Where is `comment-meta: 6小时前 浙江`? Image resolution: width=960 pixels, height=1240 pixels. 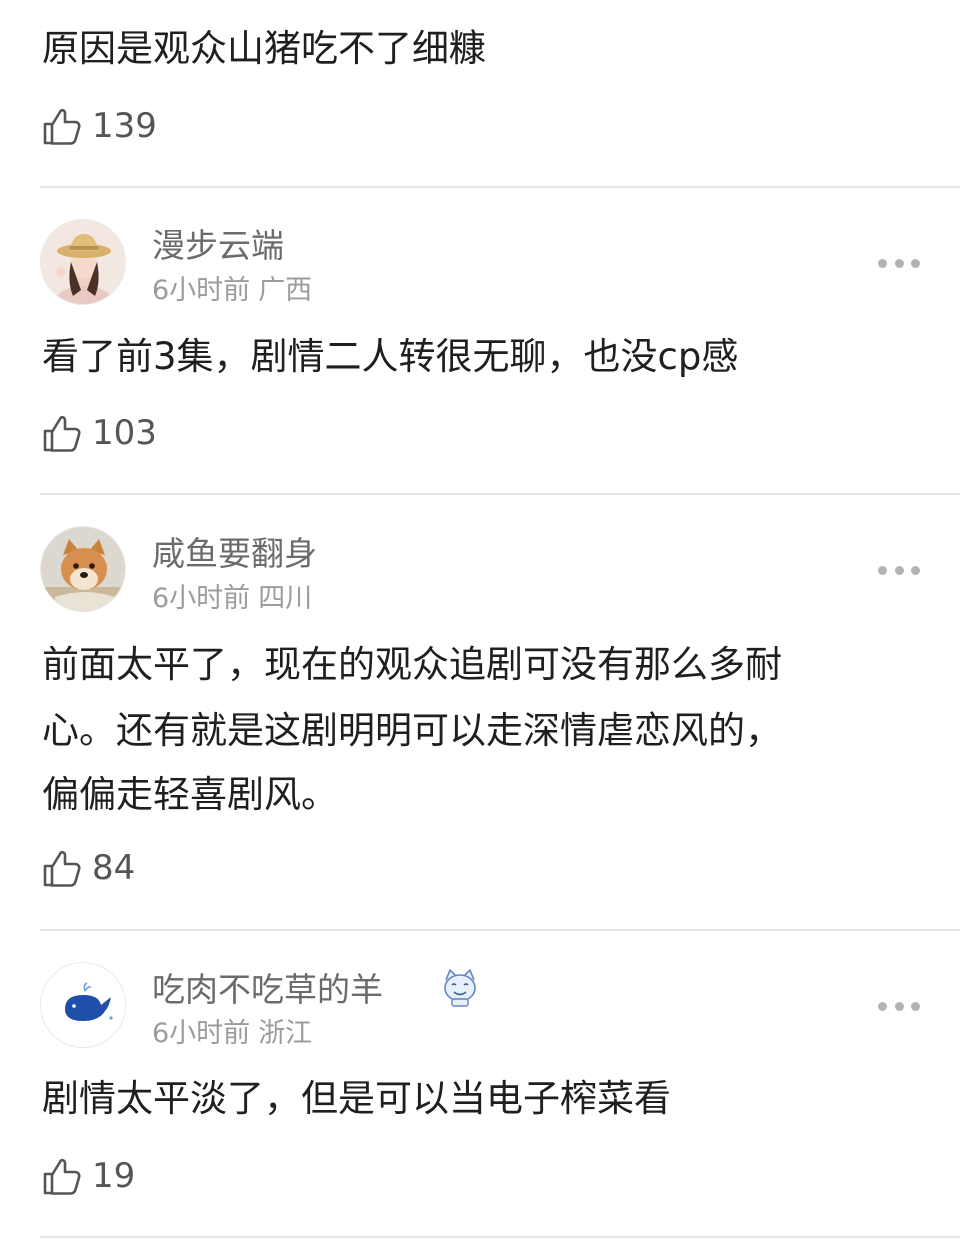 comment-meta: 6小时前 浙江 is located at coordinates (232, 1034).